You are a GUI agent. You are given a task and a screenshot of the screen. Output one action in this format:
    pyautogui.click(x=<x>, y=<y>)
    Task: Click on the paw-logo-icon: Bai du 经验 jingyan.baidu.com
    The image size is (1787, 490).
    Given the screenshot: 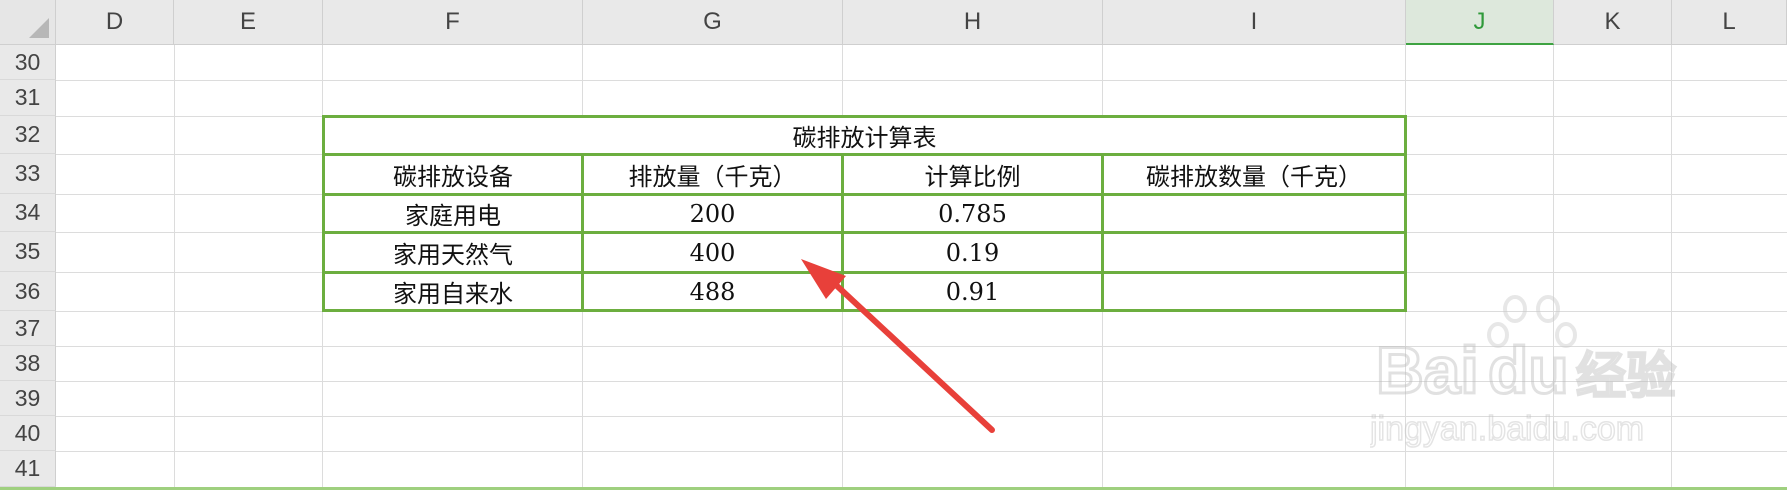 What is the action you would take?
    pyautogui.click(x=1522, y=372)
    